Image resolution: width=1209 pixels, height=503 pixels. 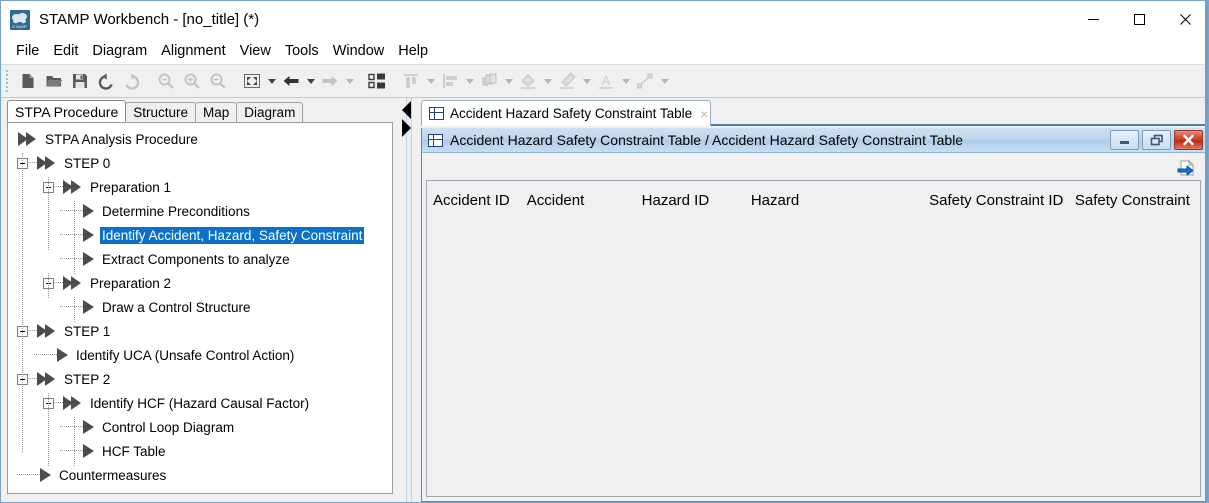 I want to click on structure-table-icon, so click(x=377, y=81).